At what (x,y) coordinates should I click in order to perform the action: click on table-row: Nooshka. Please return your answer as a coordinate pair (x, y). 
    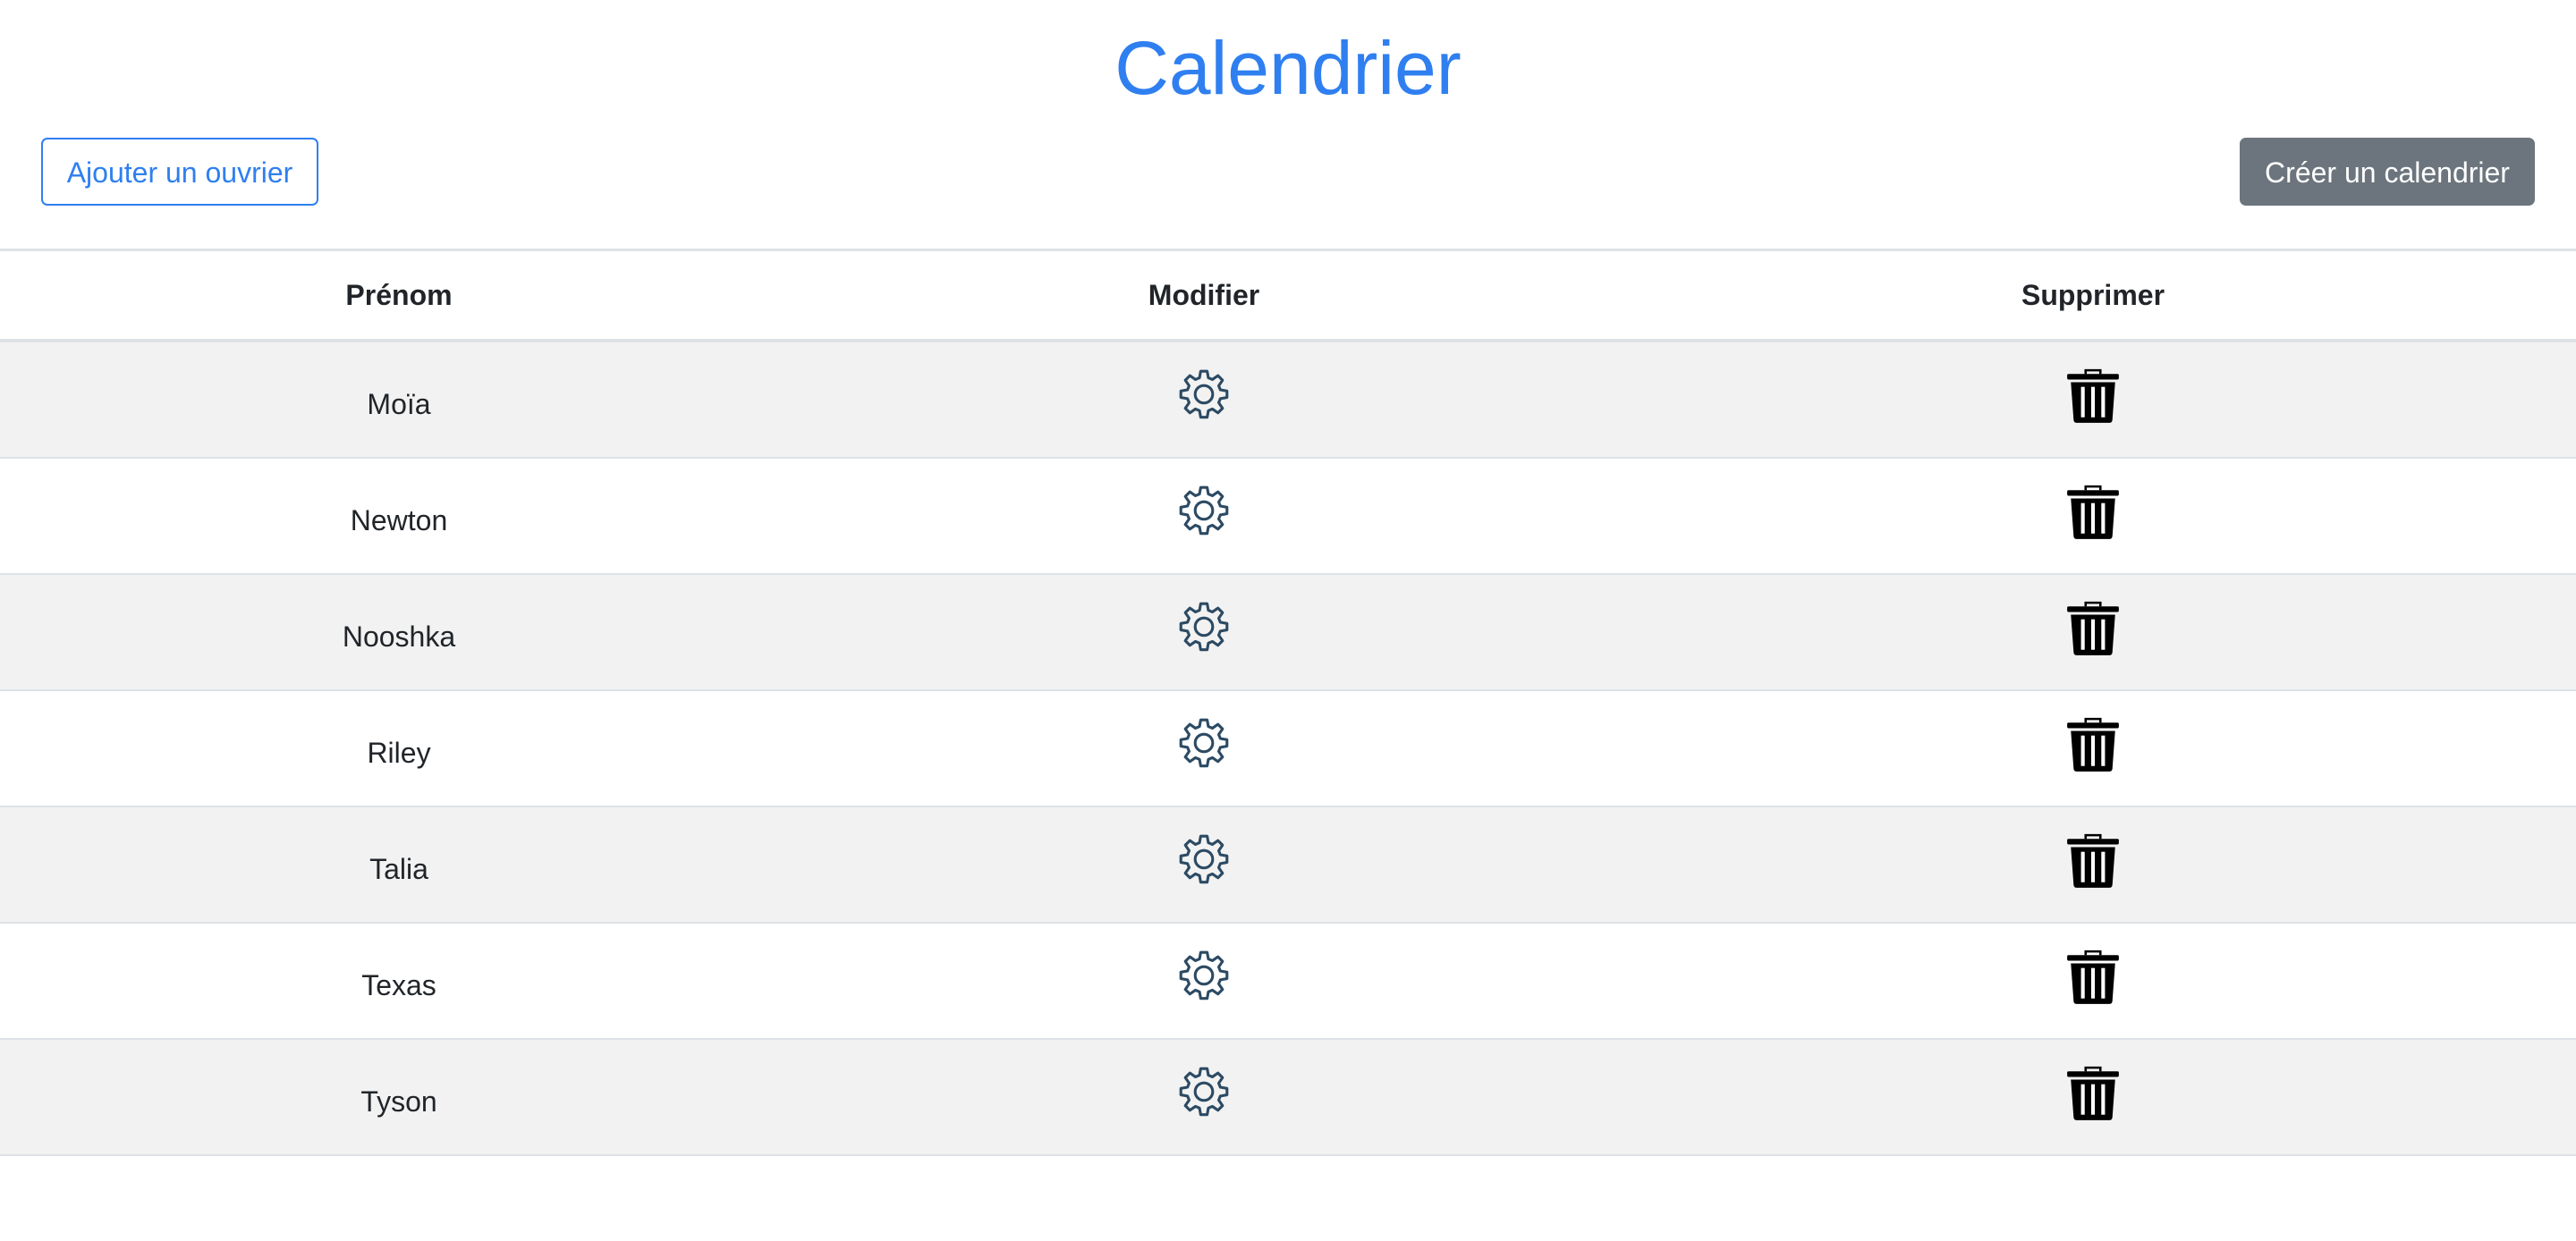
    Looking at the image, I should click on (1288, 632).